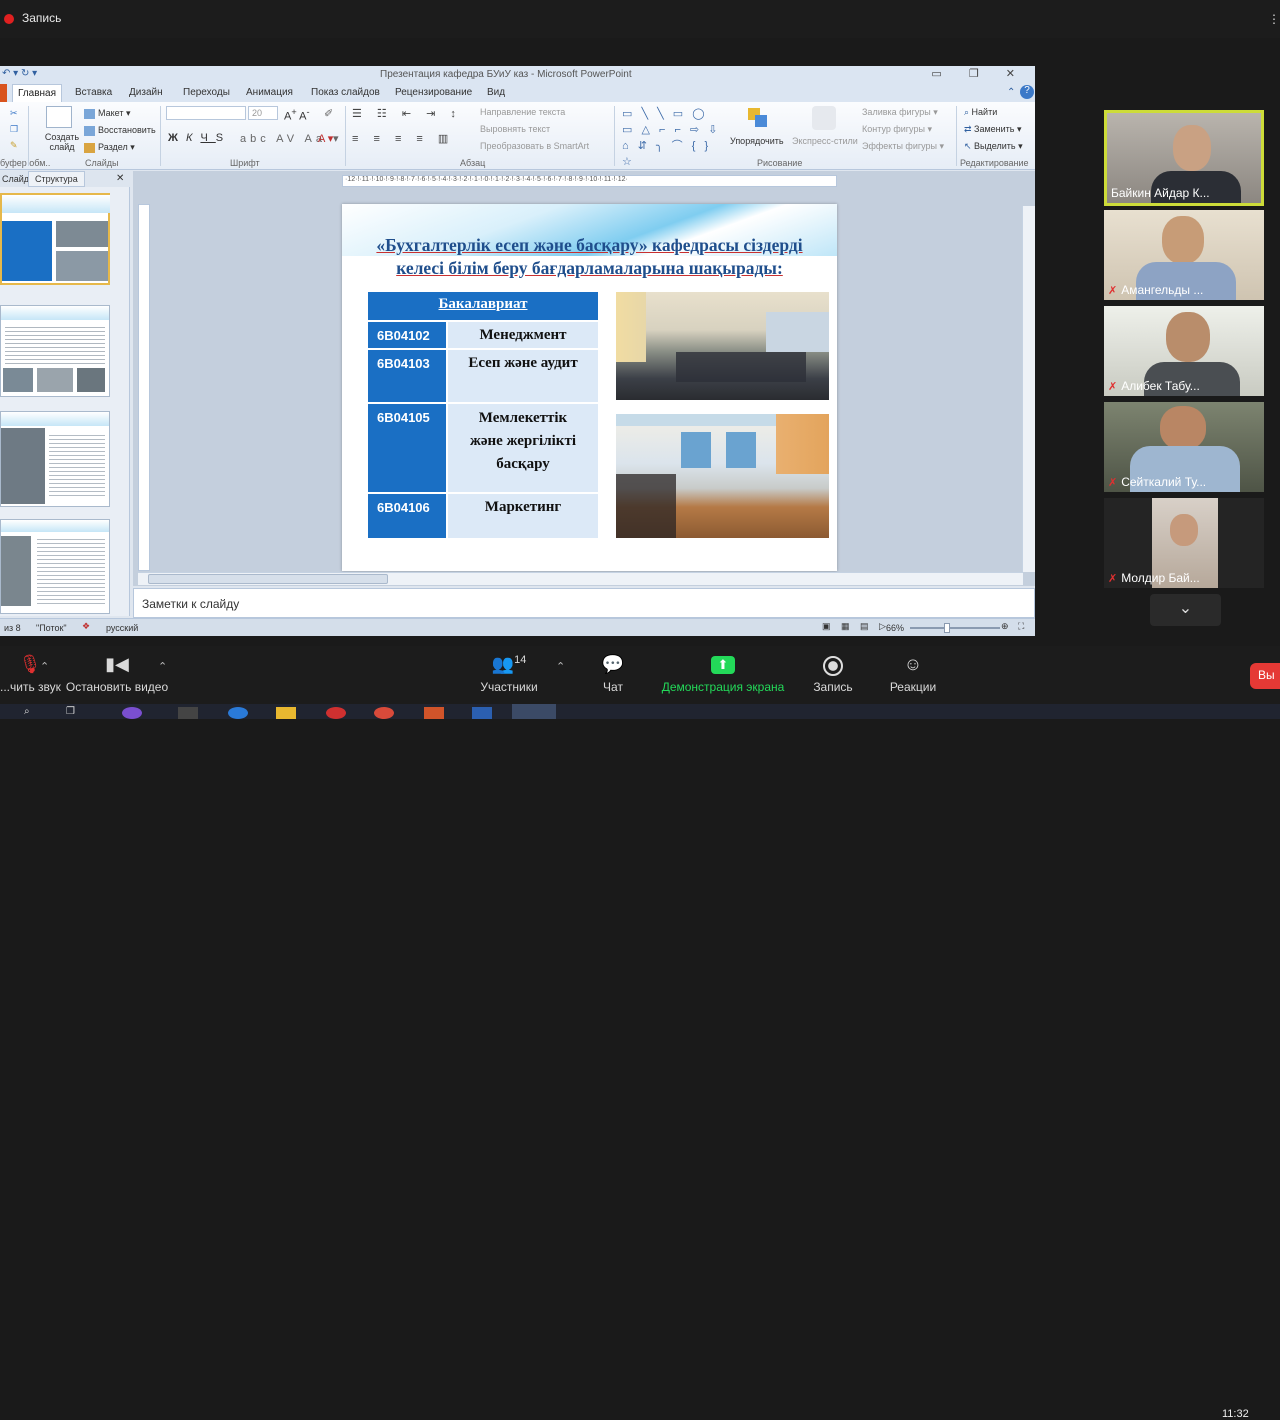  What do you see at coordinates (44, 666) in the screenshot?
I see `audio-options-chevron-icon: ⌃` at bounding box center [44, 666].